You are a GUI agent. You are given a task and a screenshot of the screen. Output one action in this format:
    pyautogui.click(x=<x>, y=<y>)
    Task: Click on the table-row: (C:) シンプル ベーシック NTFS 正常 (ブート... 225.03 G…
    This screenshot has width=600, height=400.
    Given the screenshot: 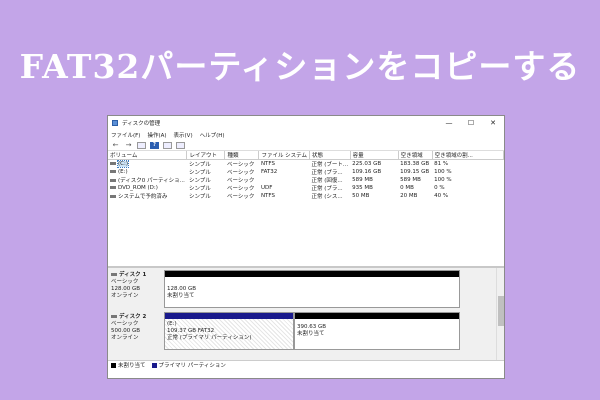 What is the action you would take?
    pyautogui.click(x=306, y=164)
    